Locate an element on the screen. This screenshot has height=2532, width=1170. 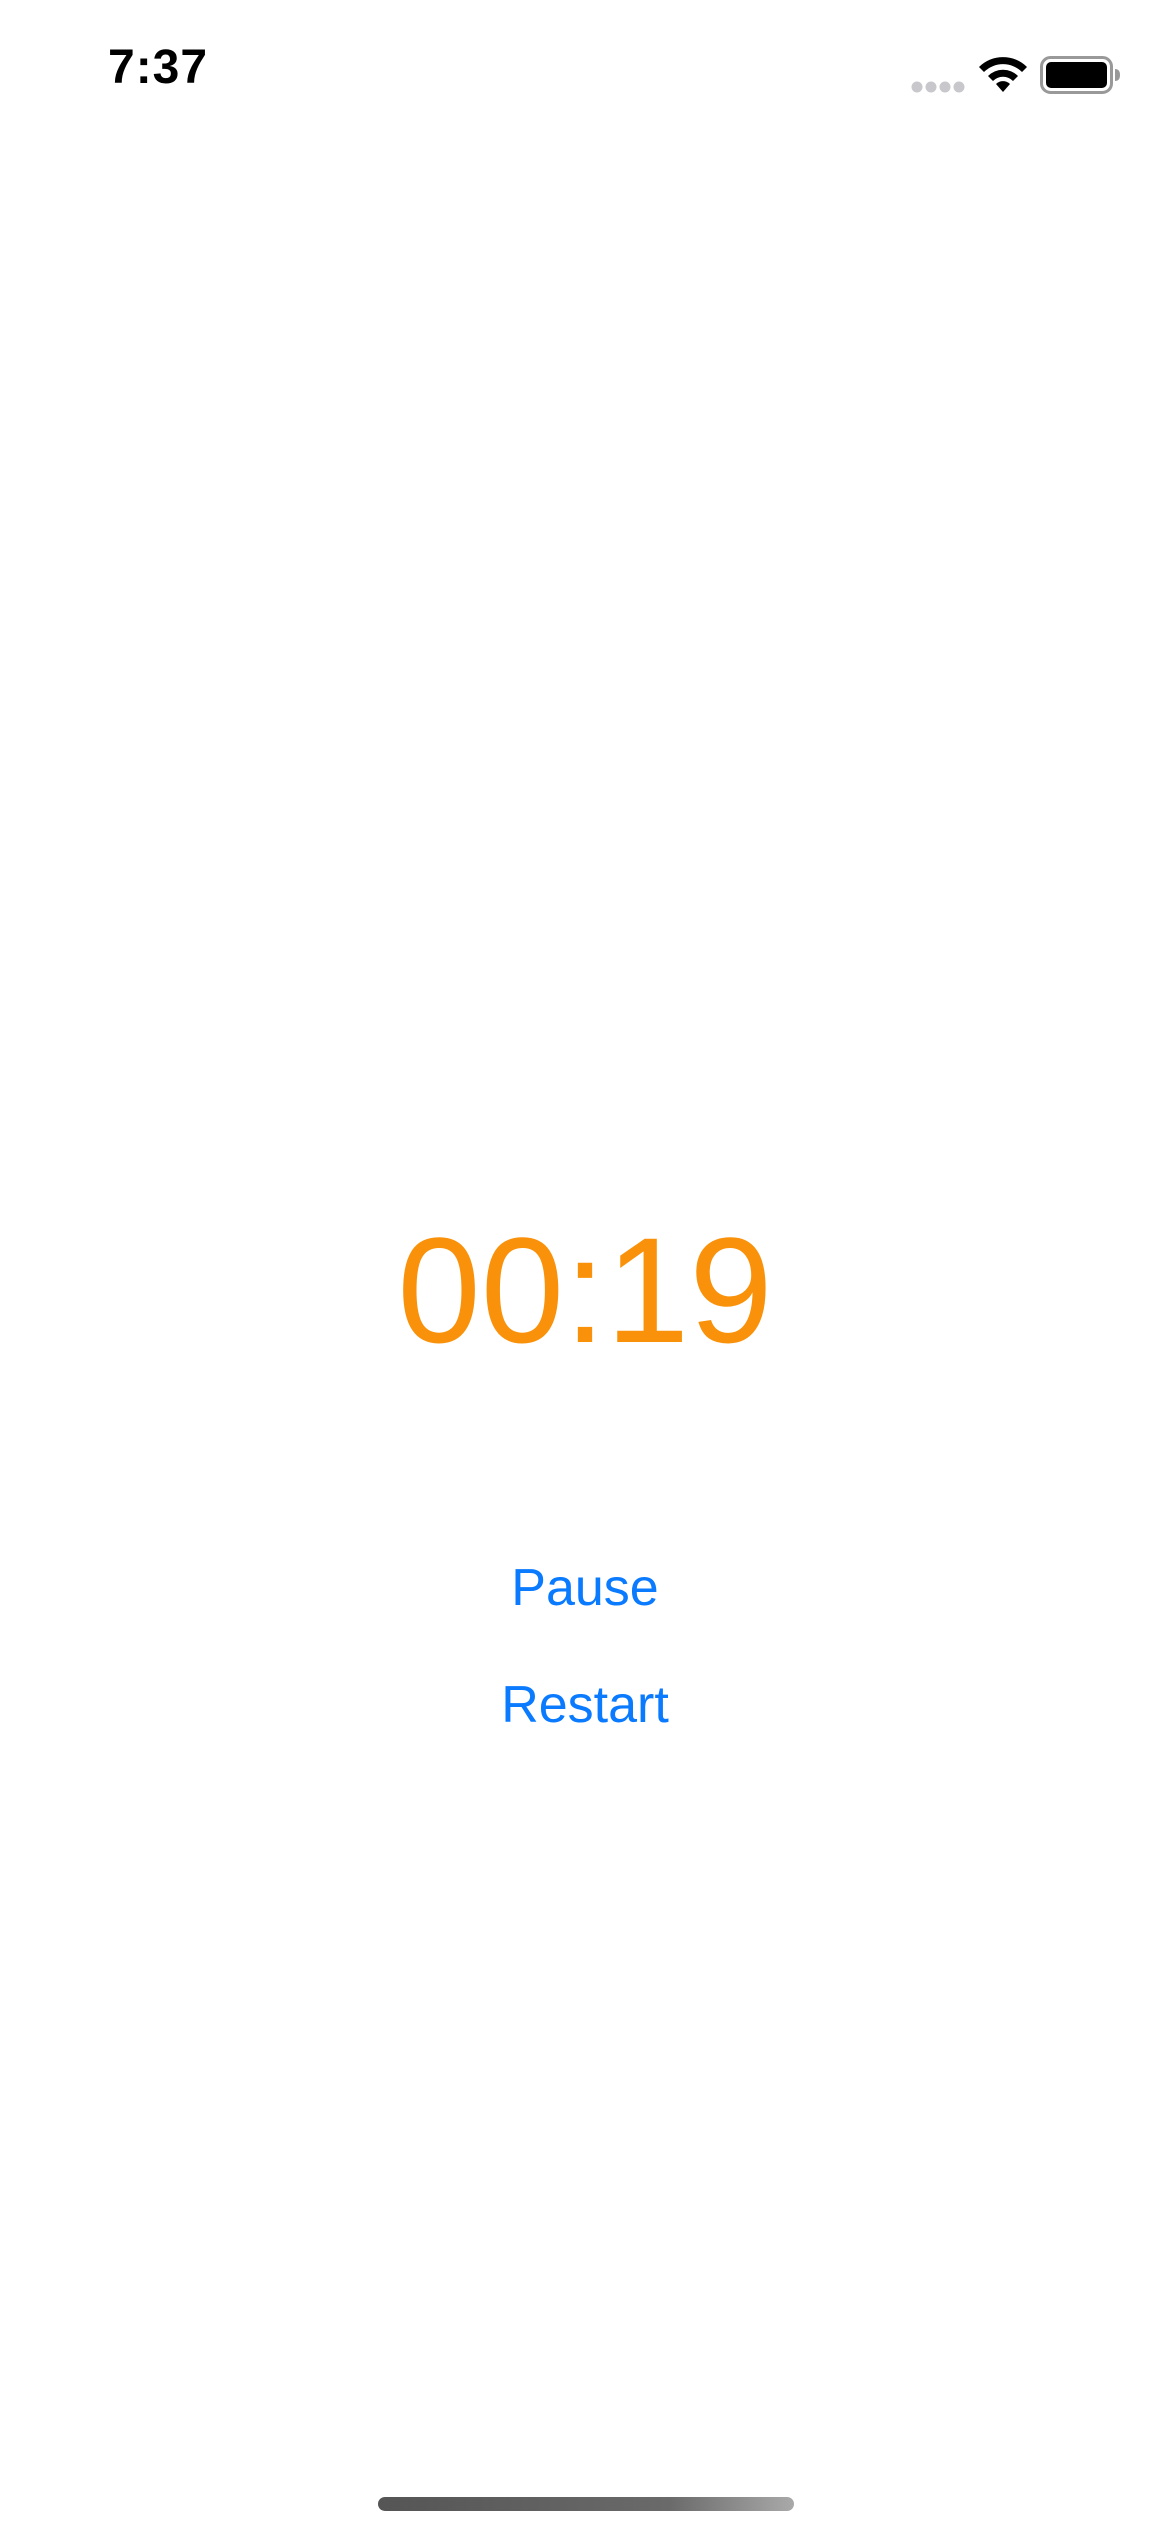
battery-icon is located at coordinates (1080, 75).